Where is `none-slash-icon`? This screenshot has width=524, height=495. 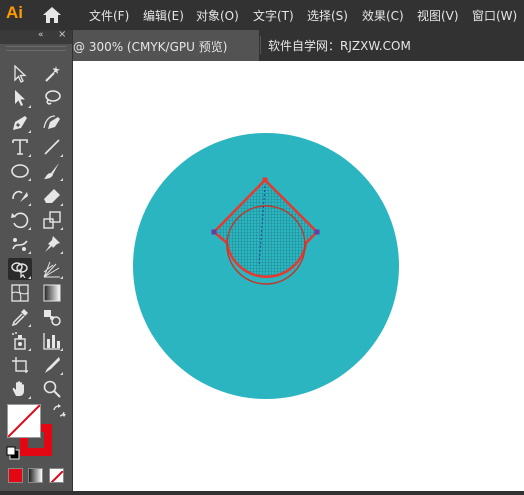
none-slash-icon is located at coordinates (56, 476).